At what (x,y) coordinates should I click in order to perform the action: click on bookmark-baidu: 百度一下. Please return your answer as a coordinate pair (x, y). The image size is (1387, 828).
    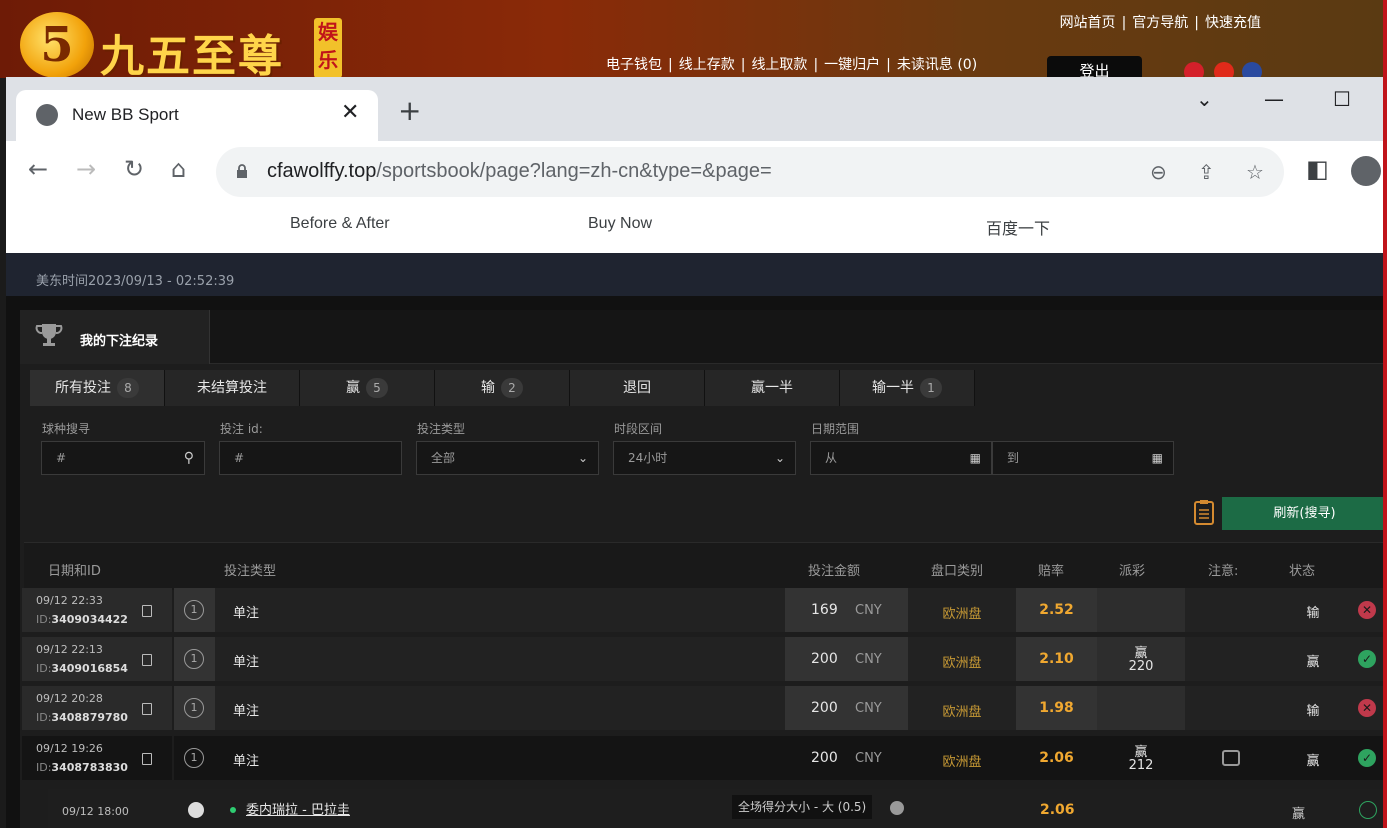
    Looking at the image, I should click on (1018, 227).